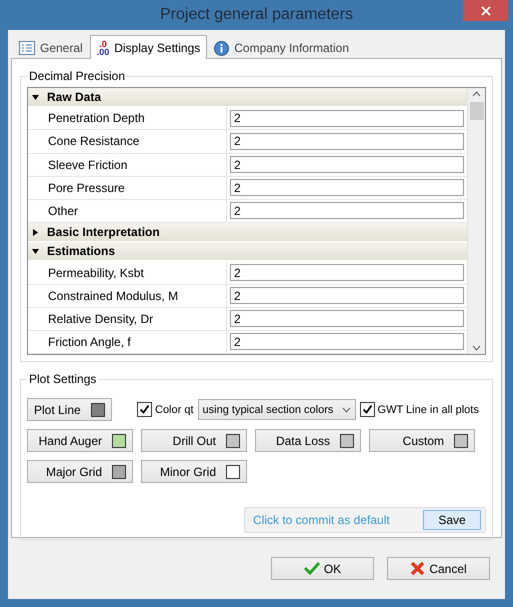 This screenshot has height=607, width=513. What do you see at coordinates (321, 520) in the screenshot?
I see `commit-hint: Click to commit as default` at bounding box center [321, 520].